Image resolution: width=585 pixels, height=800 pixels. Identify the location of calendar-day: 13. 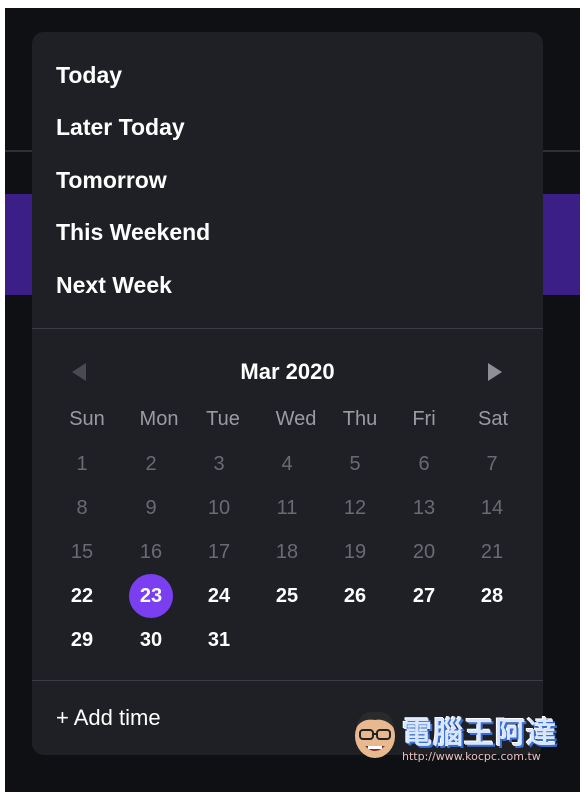
(424, 508).